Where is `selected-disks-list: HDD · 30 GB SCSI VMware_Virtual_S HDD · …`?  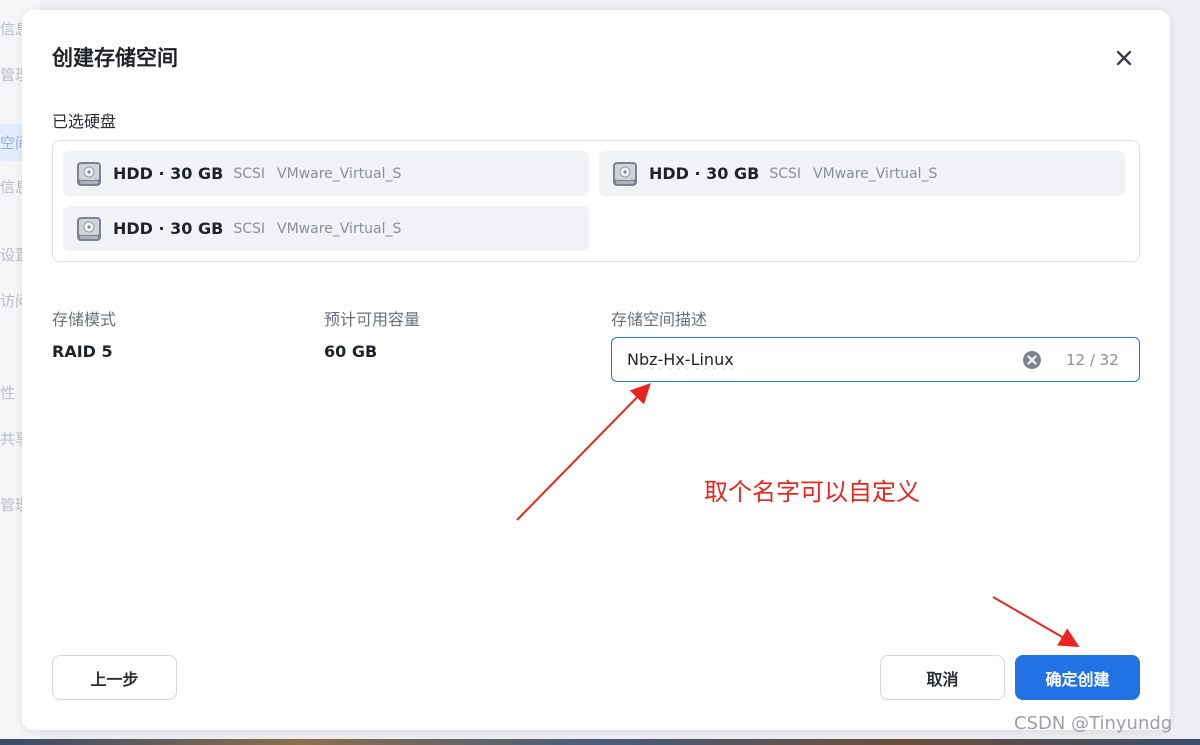
selected-disks-list: HDD · 30 GB SCSI VMware_Virtual_S HDD · … is located at coordinates (596, 201).